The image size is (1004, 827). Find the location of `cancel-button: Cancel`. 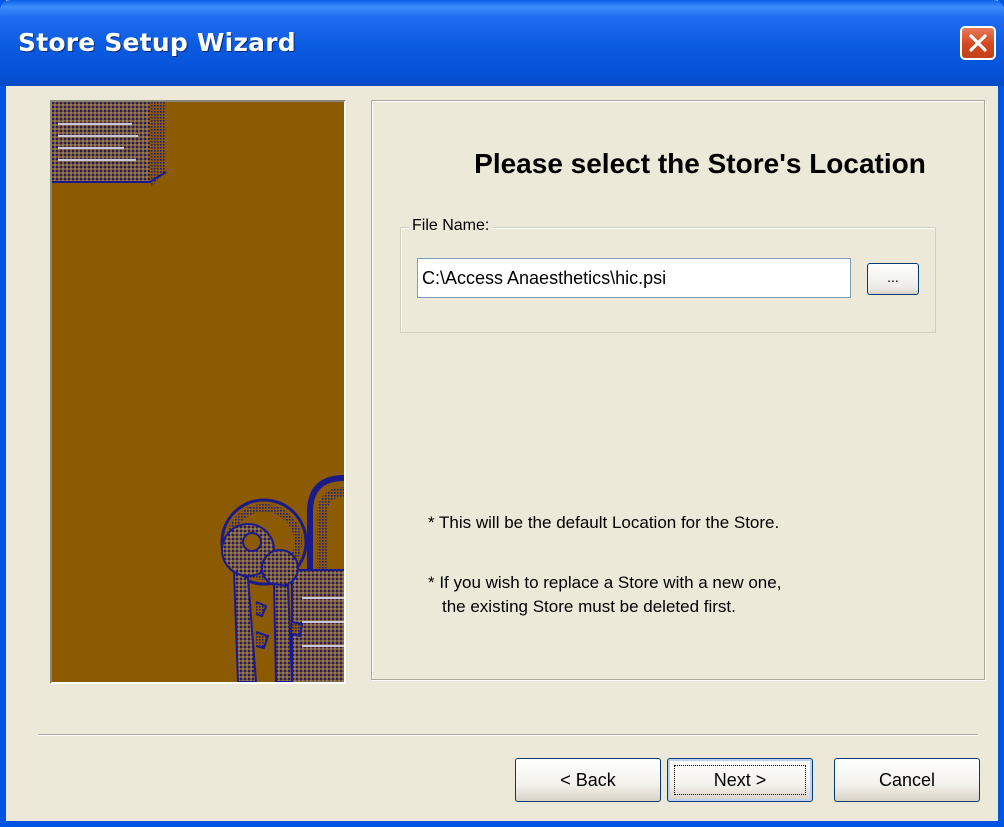

cancel-button: Cancel is located at coordinates (907, 780).